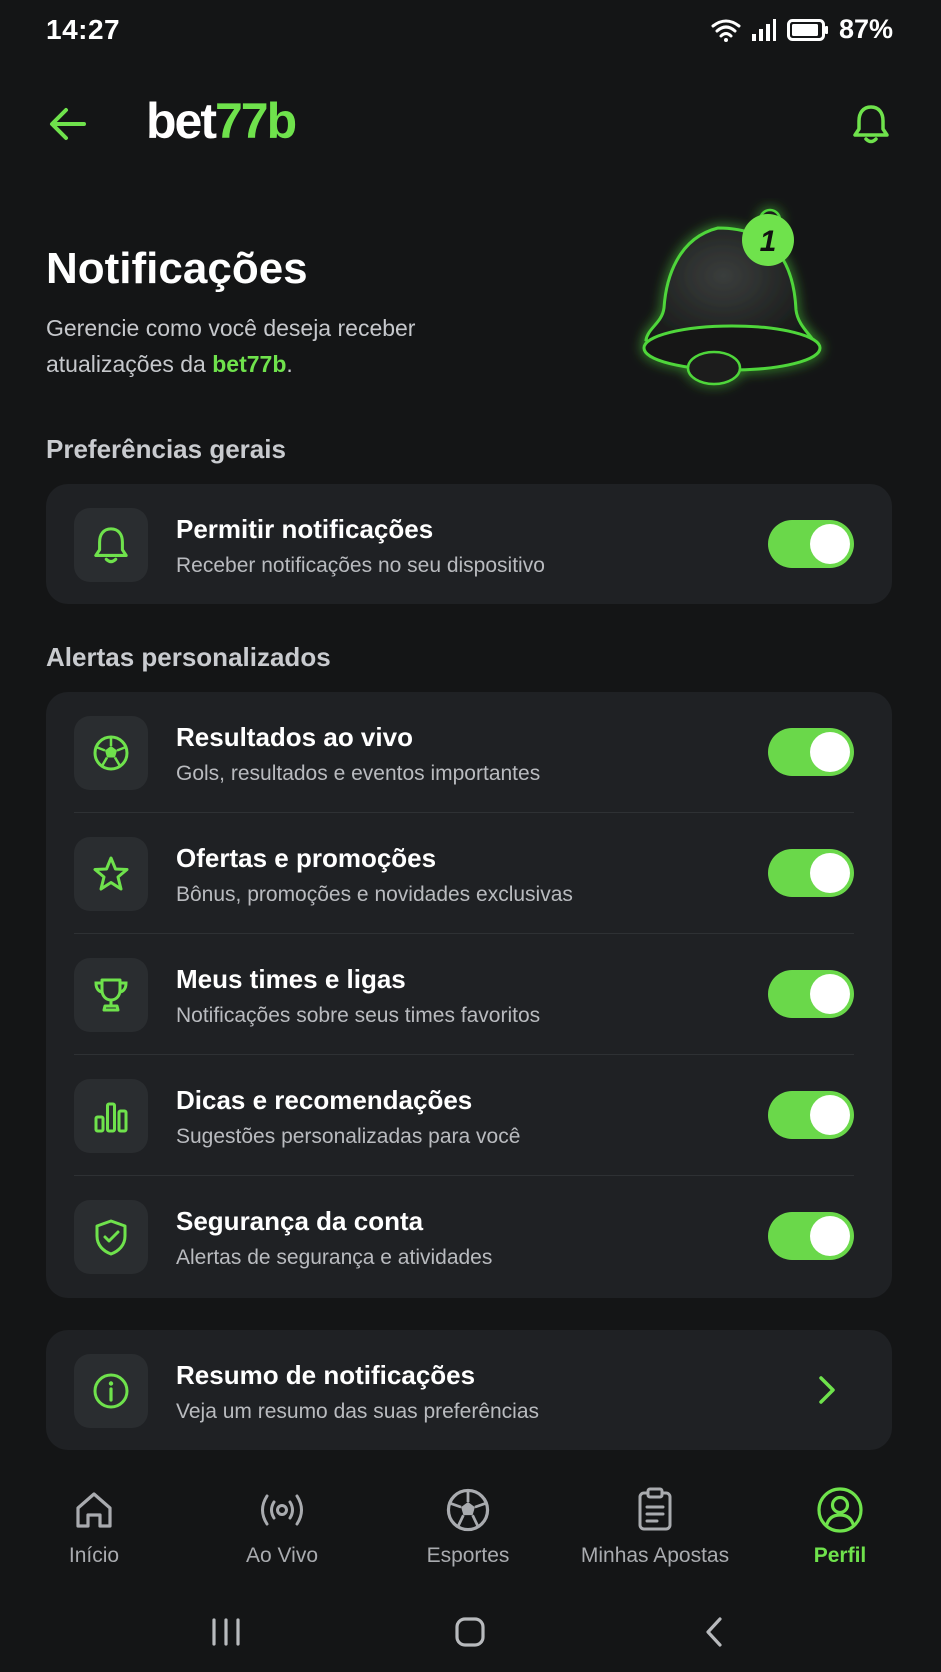 The height and width of the screenshot is (1672, 941). What do you see at coordinates (306, 858) in the screenshot?
I see `row-title: Ofertas e promoções` at bounding box center [306, 858].